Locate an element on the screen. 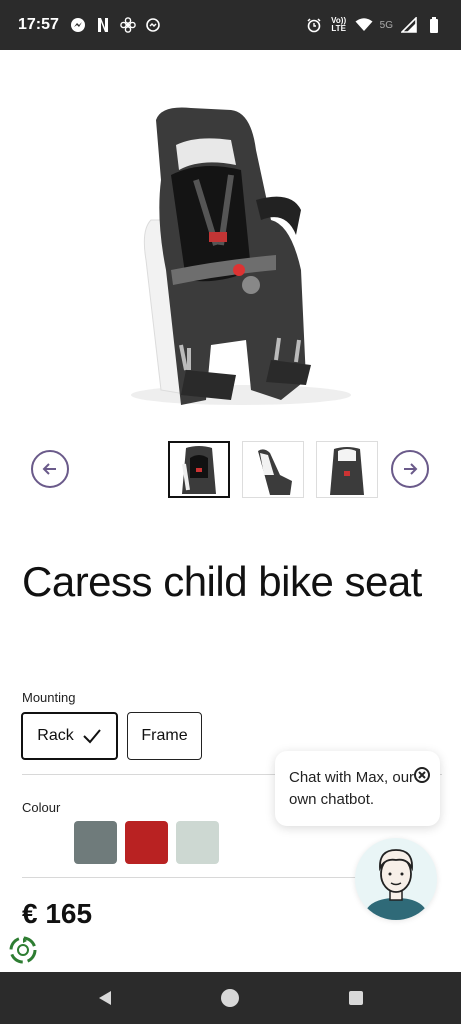 The image size is (461, 1024). system-icons: Vo)) LTE 5G is located at coordinates (374, 25).